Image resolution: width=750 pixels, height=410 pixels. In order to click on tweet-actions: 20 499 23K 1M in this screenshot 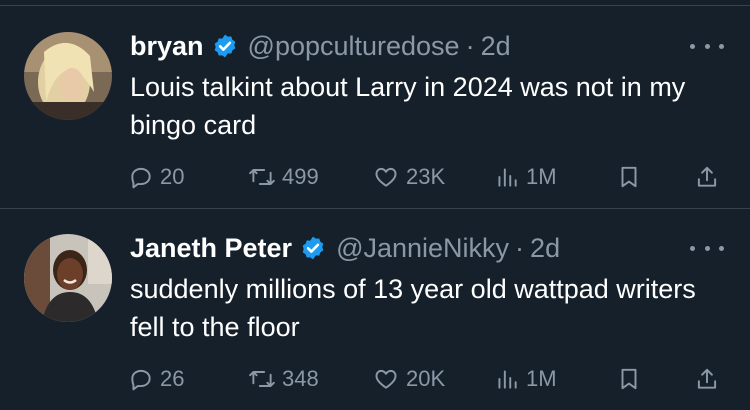, I will do `click(428, 177)`.